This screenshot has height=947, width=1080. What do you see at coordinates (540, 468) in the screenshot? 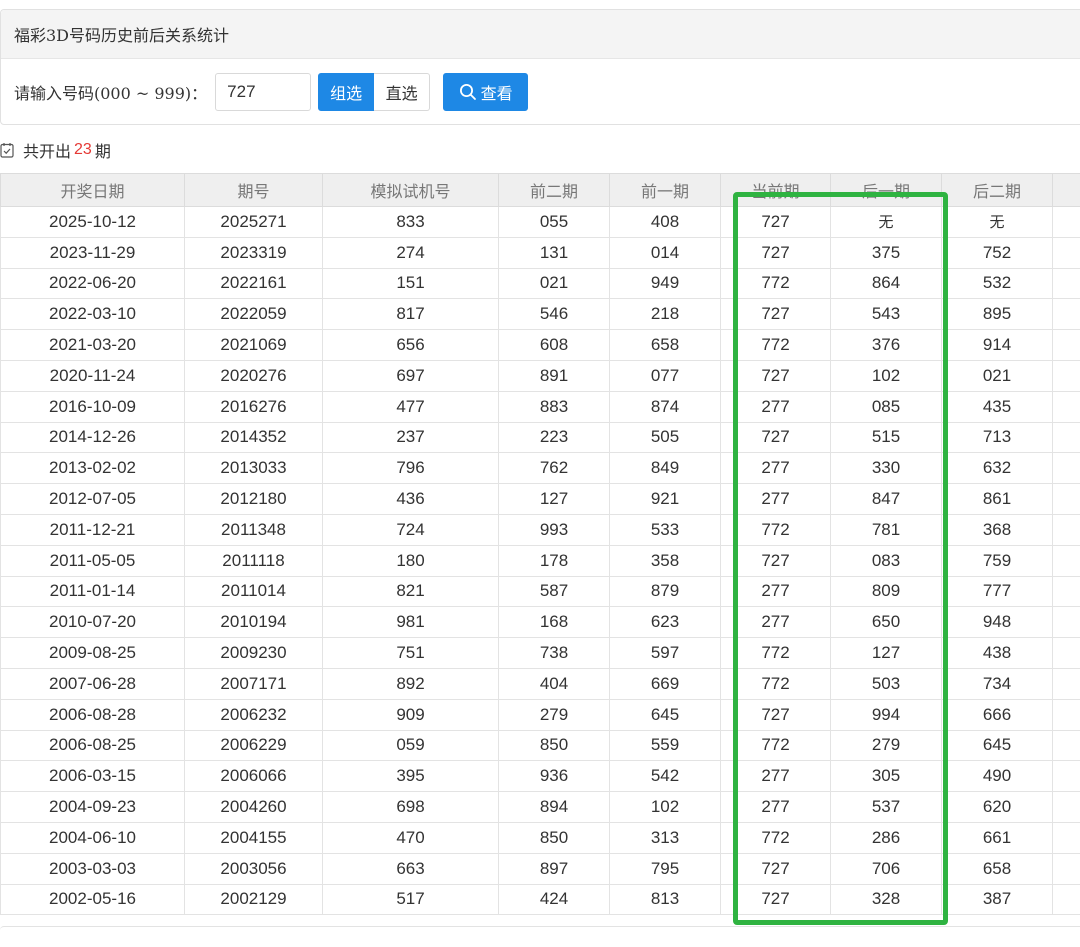
I see `table-row: 2013-02-022013033796762849277330632` at bounding box center [540, 468].